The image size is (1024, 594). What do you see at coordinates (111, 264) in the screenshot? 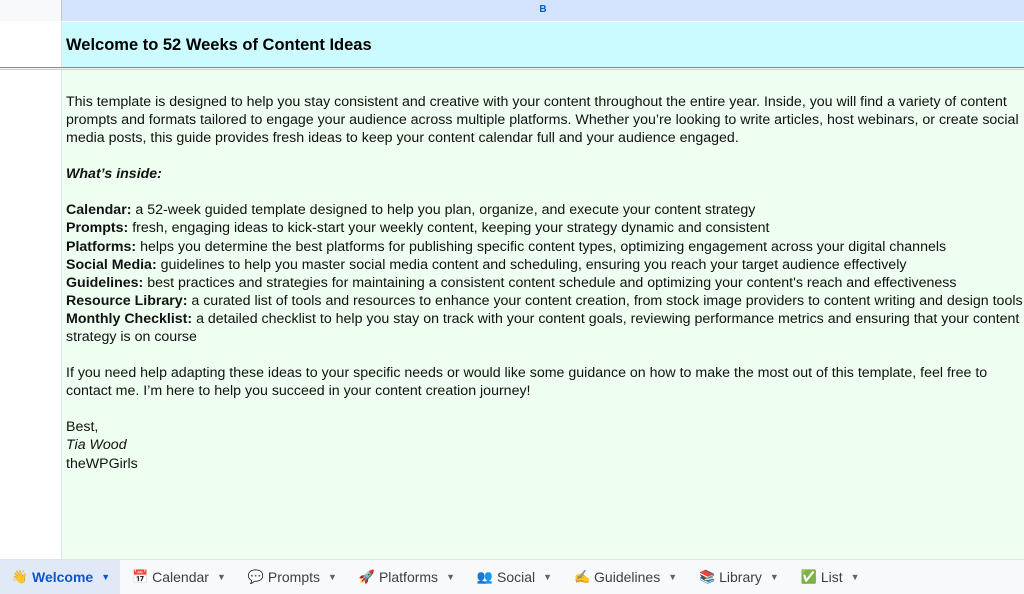
I see `item-label: Social Media:` at bounding box center [111, 264].